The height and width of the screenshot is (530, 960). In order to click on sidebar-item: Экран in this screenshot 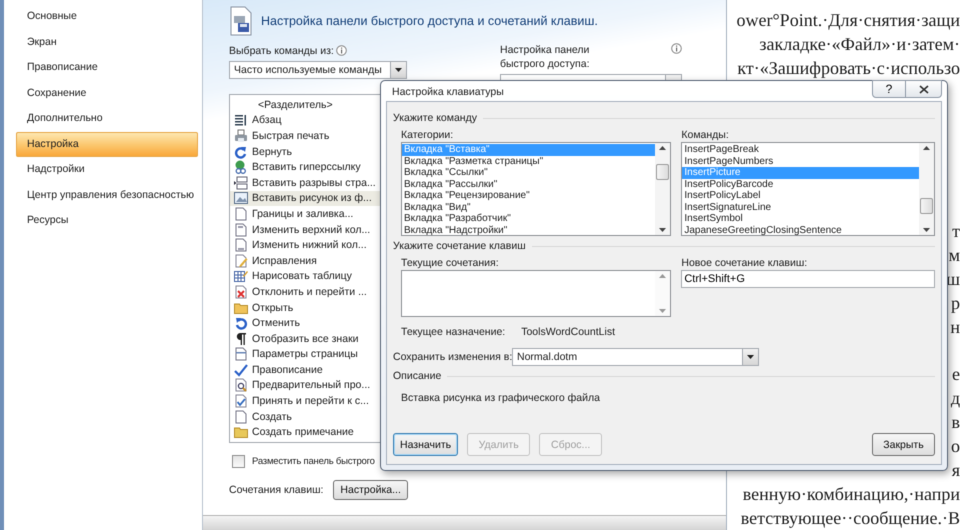, I will do `click(107, 42)`.